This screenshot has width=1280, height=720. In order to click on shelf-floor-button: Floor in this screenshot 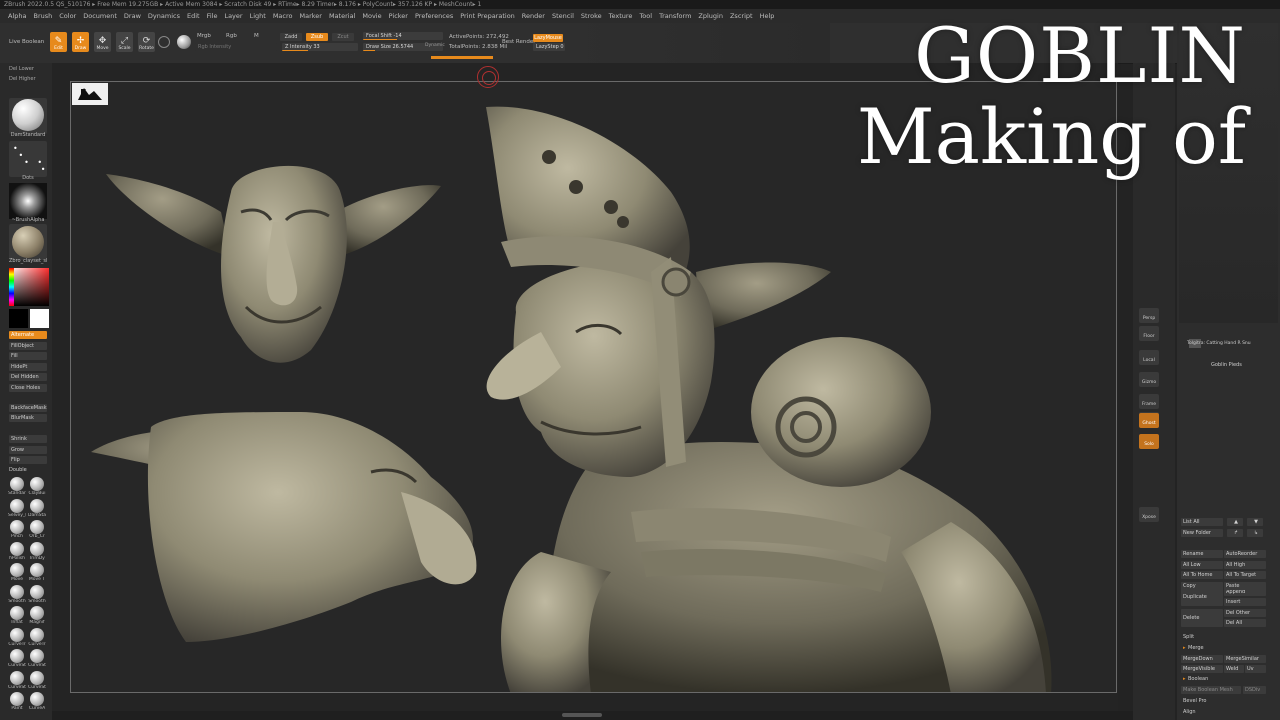, I will do `click(1149, 333)`.